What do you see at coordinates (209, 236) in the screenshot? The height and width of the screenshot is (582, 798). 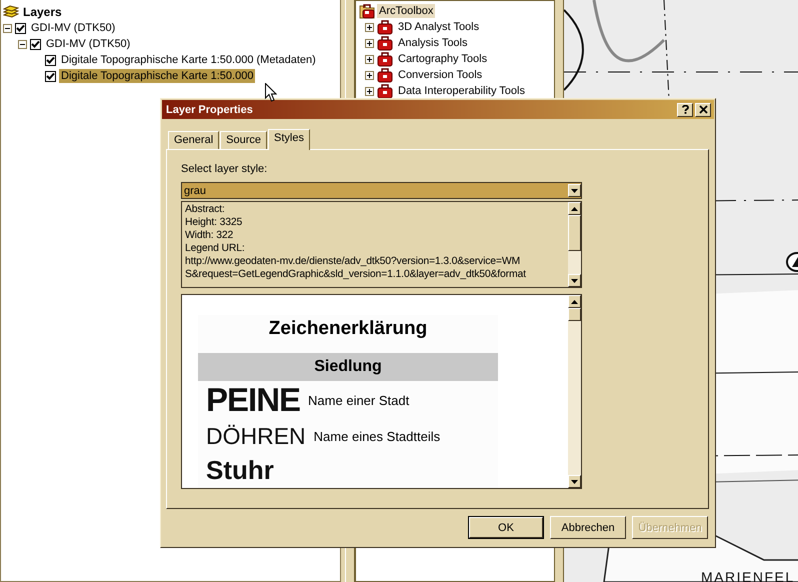 I see `abstract-text: Width: 322` at bounding box center [209, 236].